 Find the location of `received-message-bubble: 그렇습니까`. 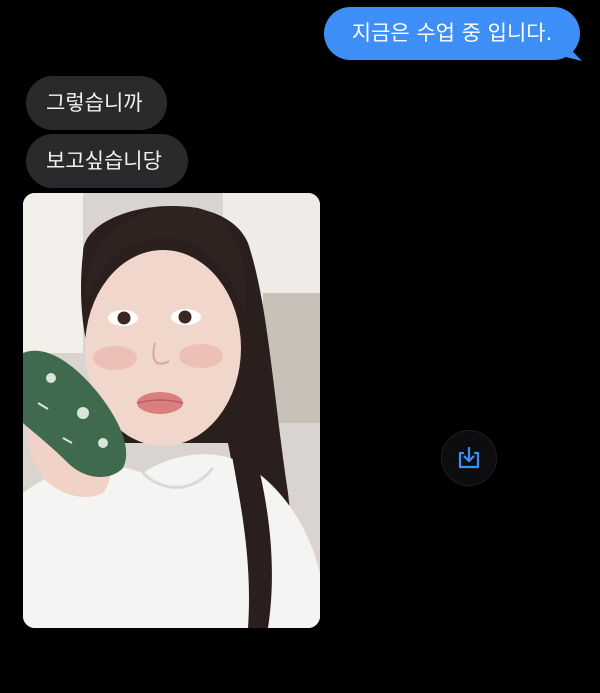

received-message-bubble: 그렇습니까 is located at coordinates (96, 103).